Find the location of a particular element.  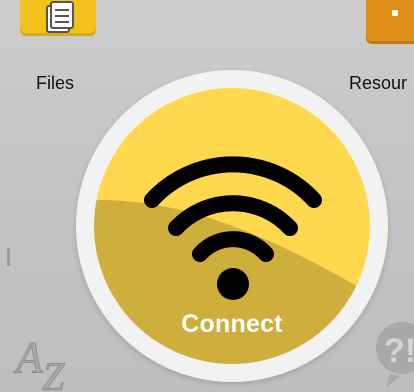

help-icon: ?! is located at coordinates (390, 355).